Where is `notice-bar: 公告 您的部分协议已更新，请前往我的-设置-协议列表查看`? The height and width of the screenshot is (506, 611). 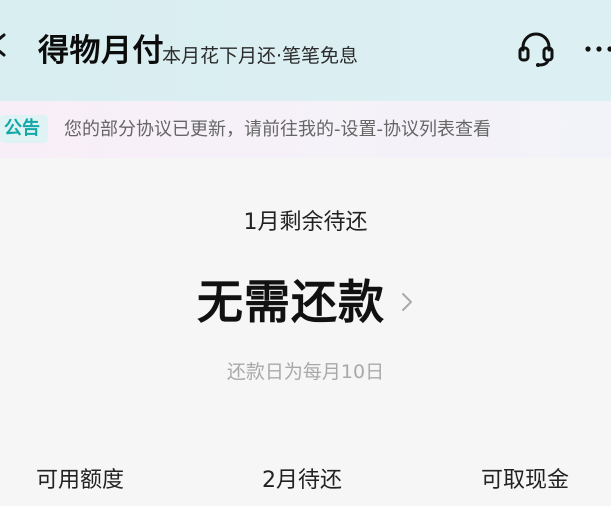
notice-bar: 公告 您的部分协议已更新，请前往我的-设置-协议列表查看 is located at coordinates (305, 129).